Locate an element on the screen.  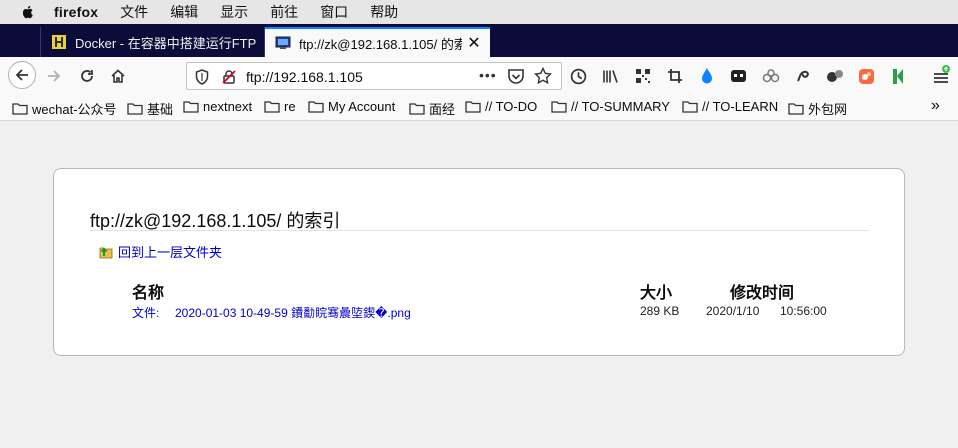
bookmark-label: // TO-LEARN is located at coordinates (740, 106).